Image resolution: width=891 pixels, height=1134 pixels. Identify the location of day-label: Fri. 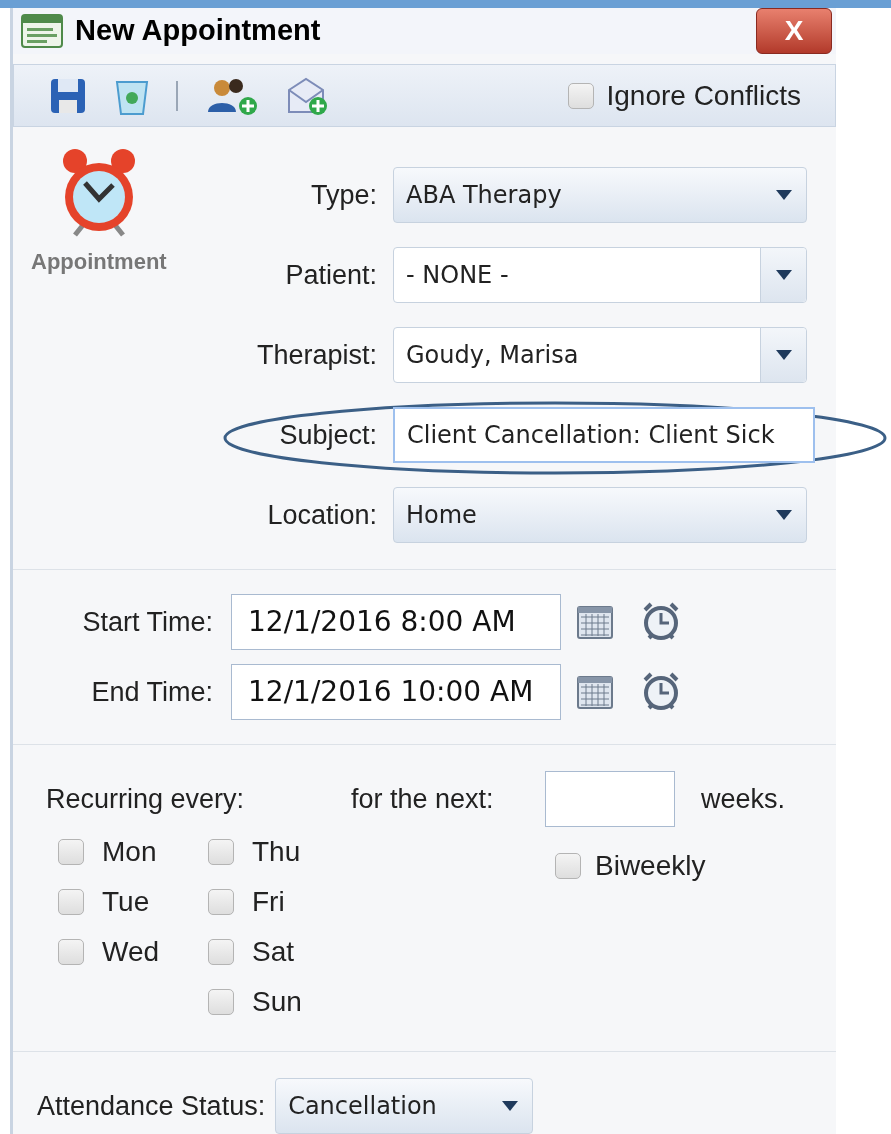
(268, 902).